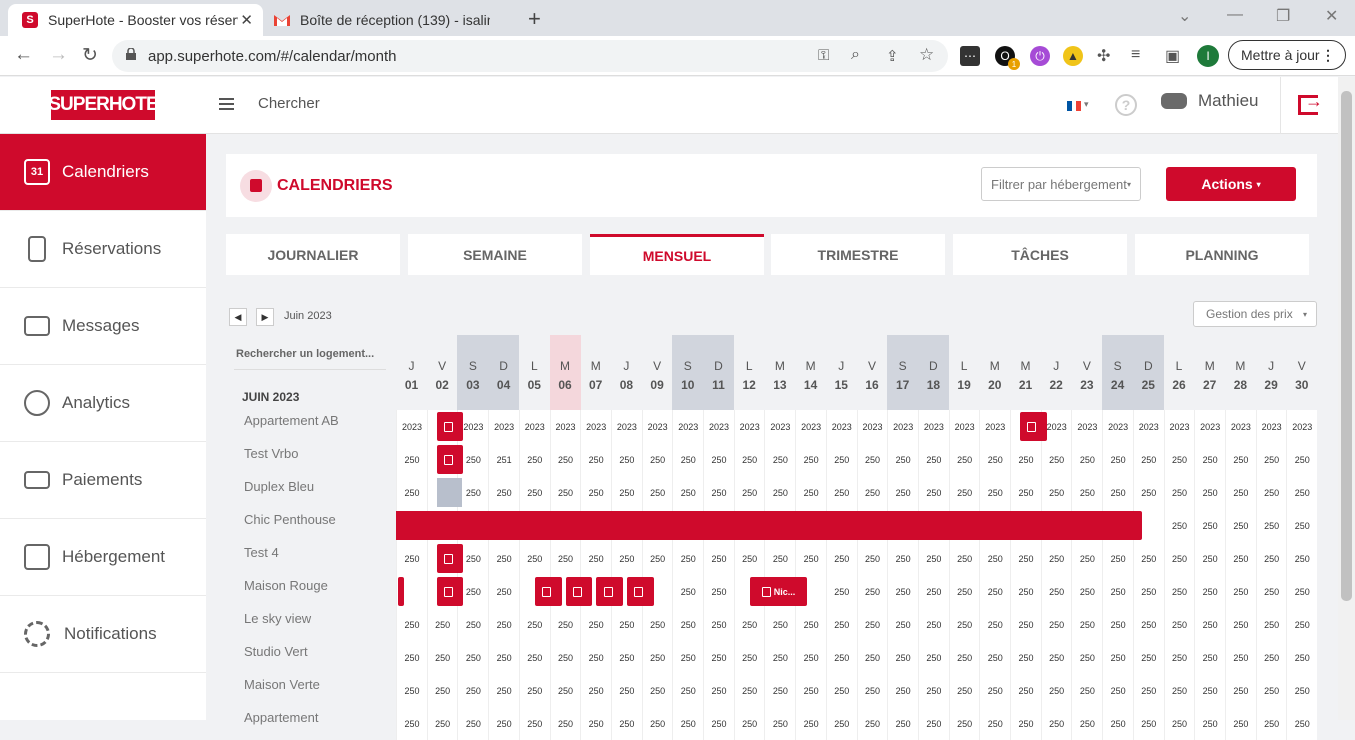 This screenshot has height=740, width=1355. I want to click on forward-icon: →, so click(58, 55).